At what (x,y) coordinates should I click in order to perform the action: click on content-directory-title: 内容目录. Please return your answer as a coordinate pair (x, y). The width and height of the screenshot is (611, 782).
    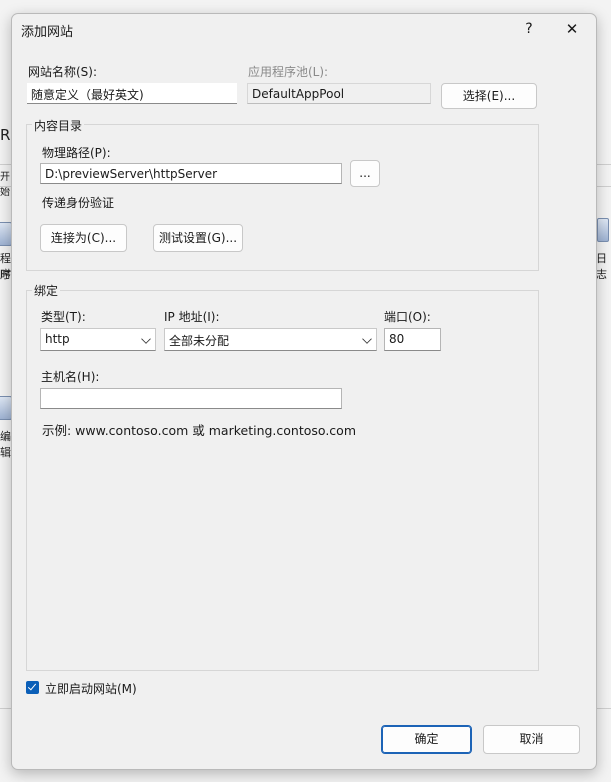
    Looking at the image, I should click on (58, 125).